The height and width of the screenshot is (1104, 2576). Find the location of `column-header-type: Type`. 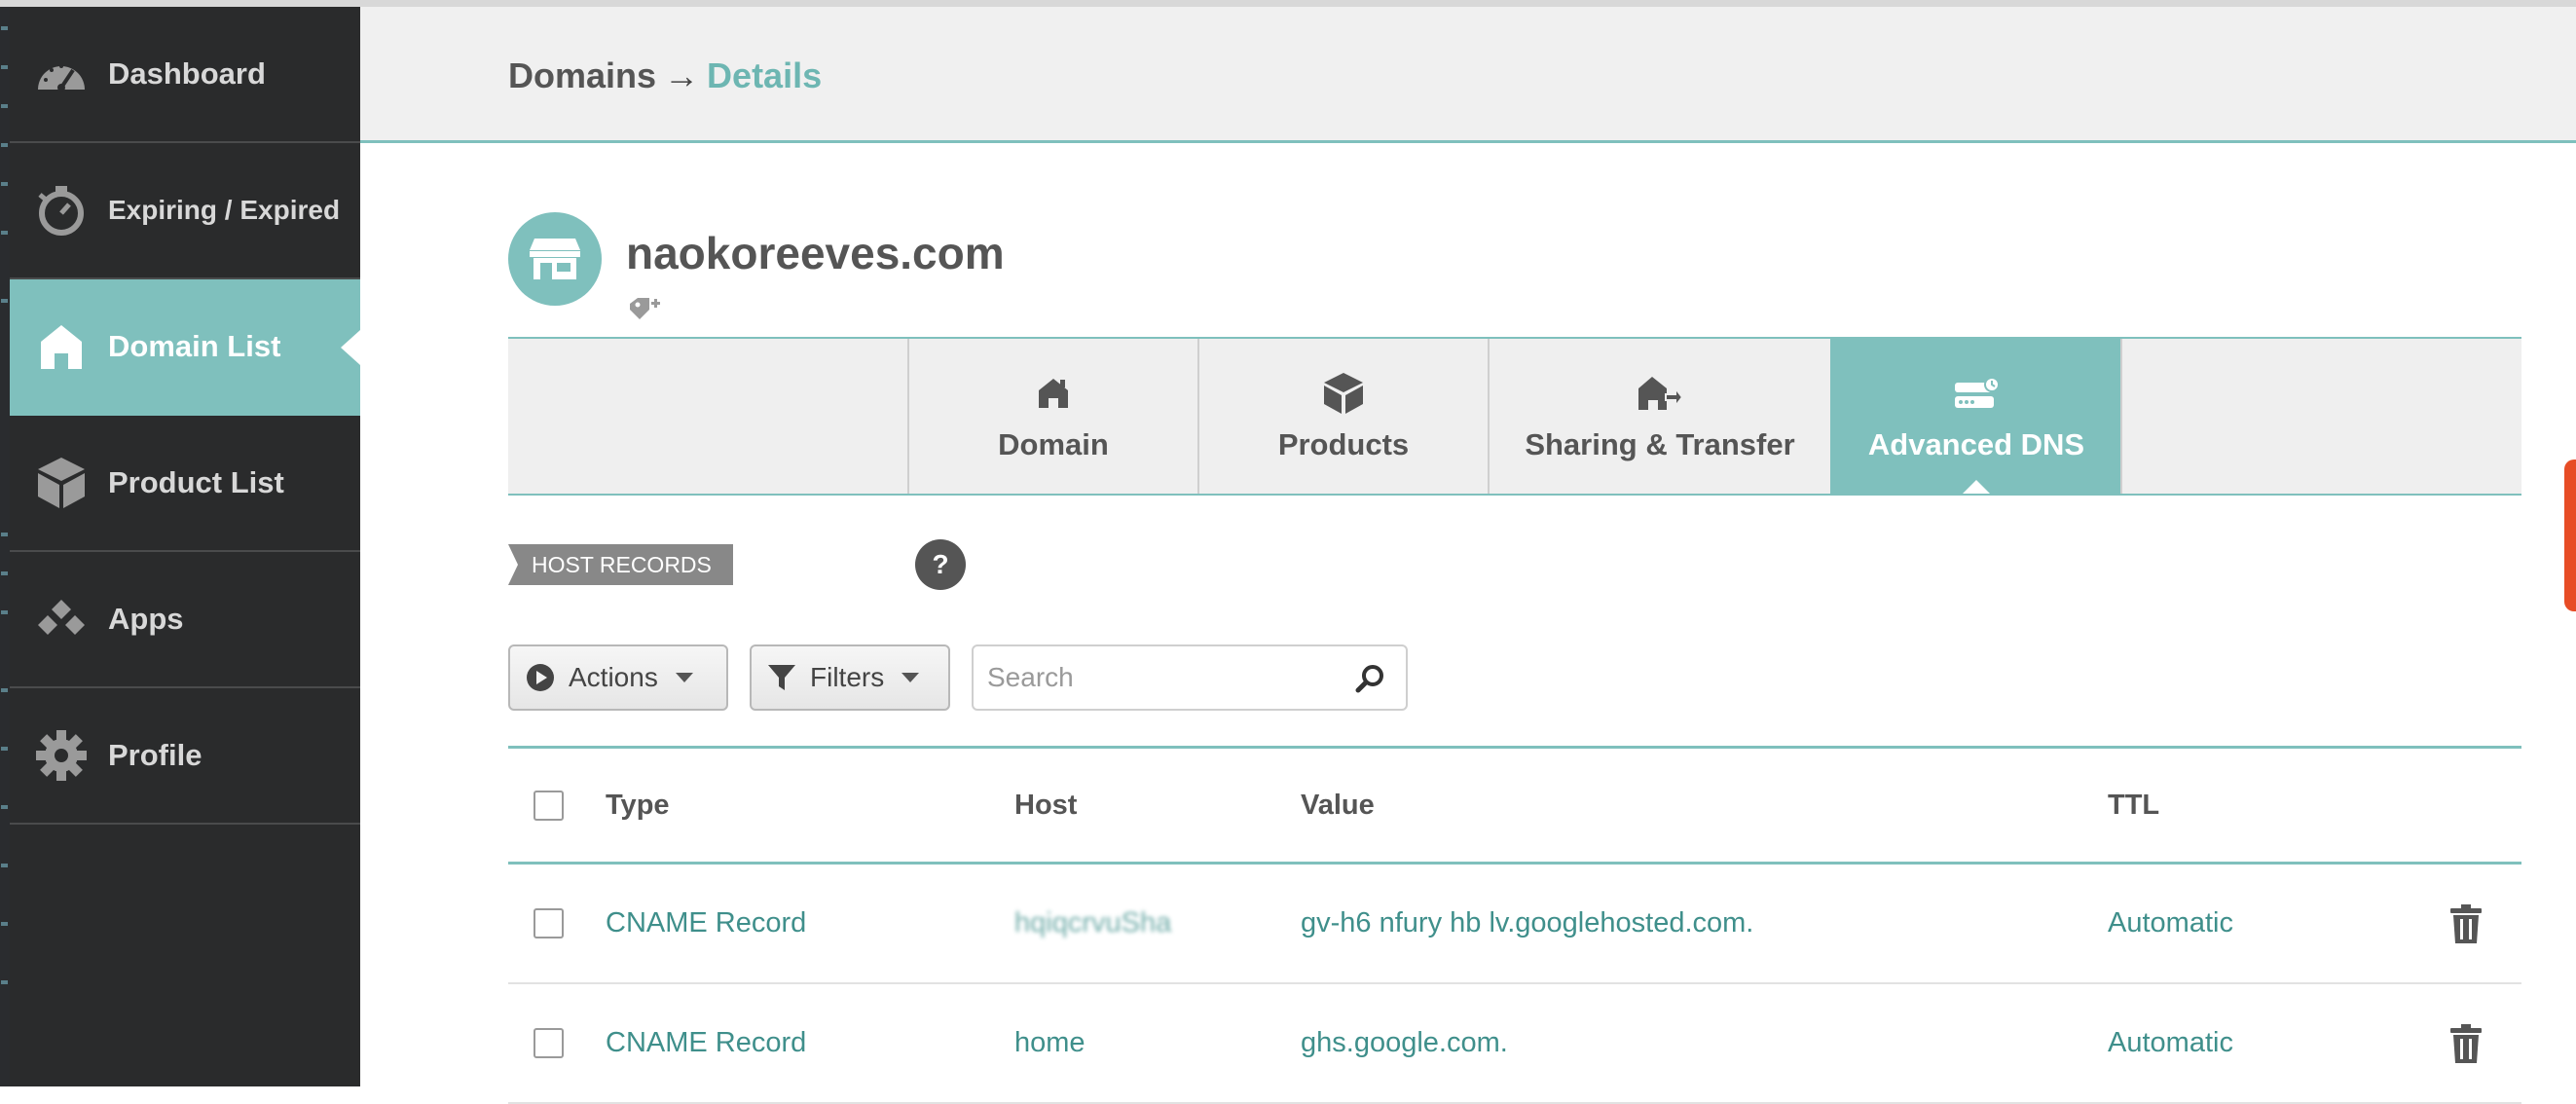

column-header-type: Type is located at coordinates (638, 805).